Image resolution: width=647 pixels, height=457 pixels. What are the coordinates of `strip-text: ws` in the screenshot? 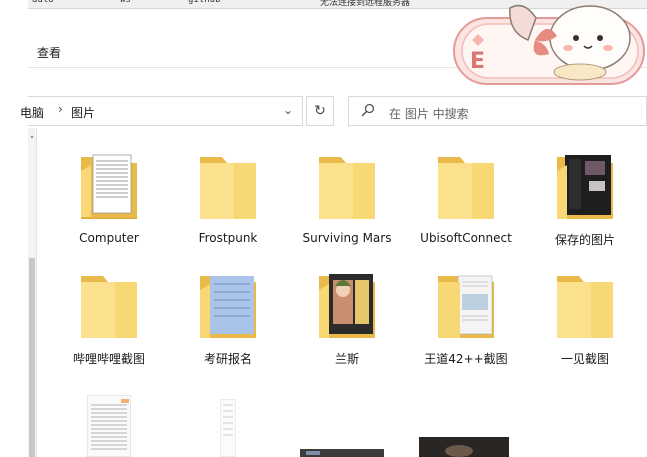 It's located at (125, 2).